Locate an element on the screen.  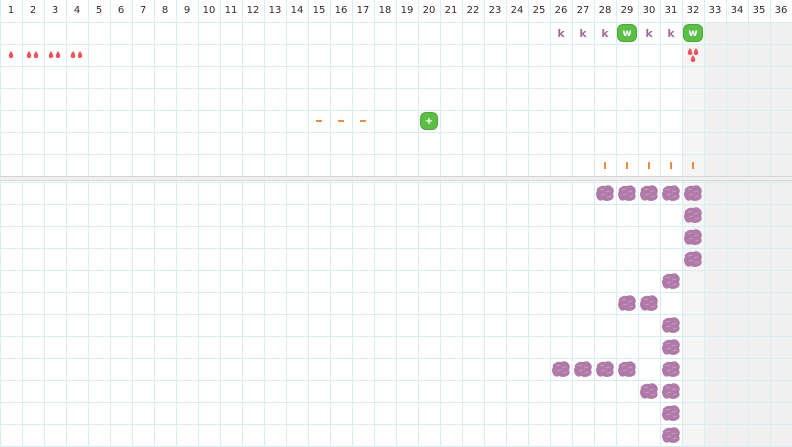
column-header: 9 is located at coordinates (187, 10).